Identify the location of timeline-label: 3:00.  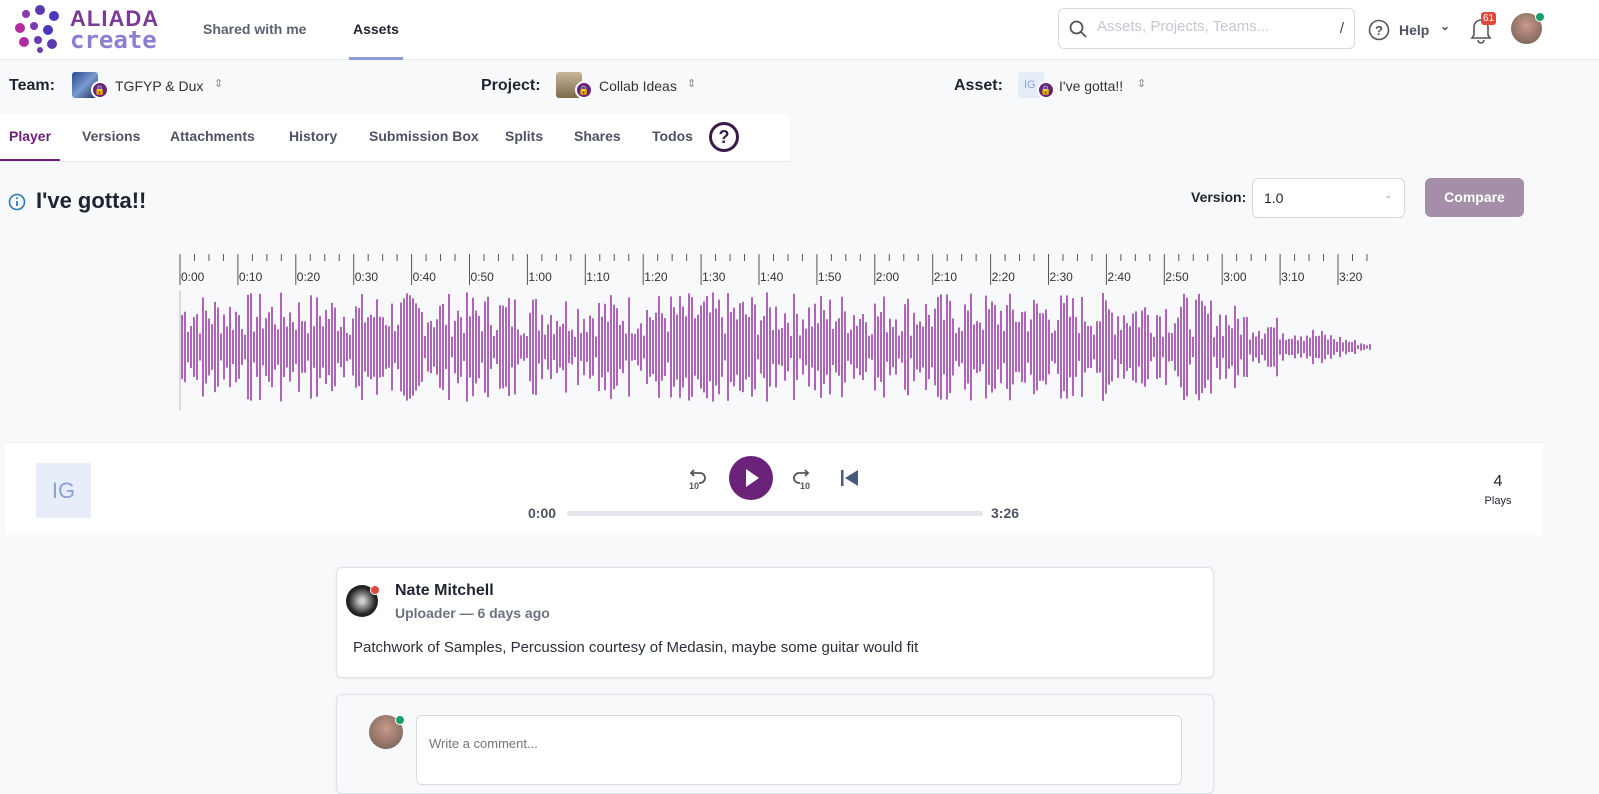
(1235, 277).